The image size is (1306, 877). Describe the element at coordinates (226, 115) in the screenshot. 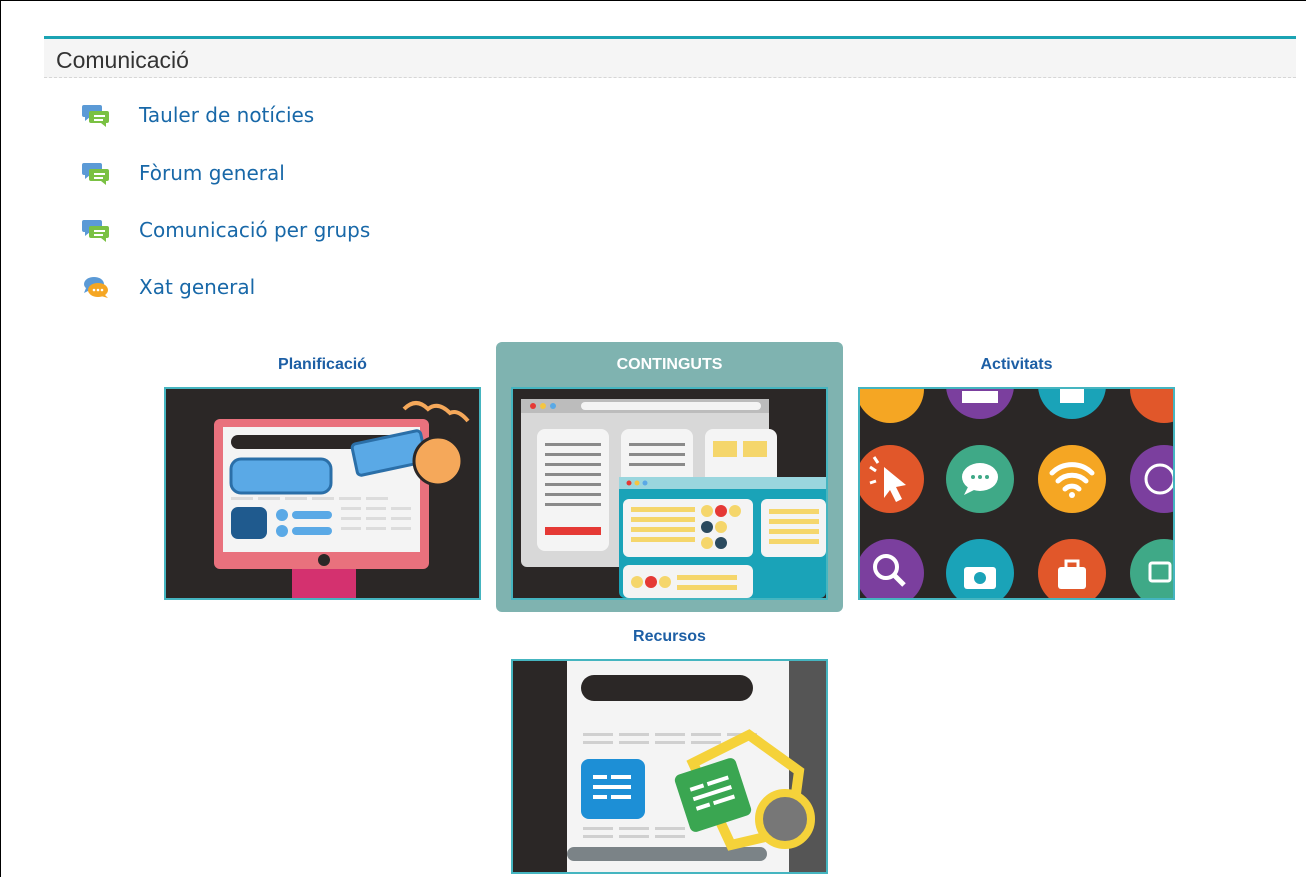

I see `activity-label: Tauler de notícies` at that location.